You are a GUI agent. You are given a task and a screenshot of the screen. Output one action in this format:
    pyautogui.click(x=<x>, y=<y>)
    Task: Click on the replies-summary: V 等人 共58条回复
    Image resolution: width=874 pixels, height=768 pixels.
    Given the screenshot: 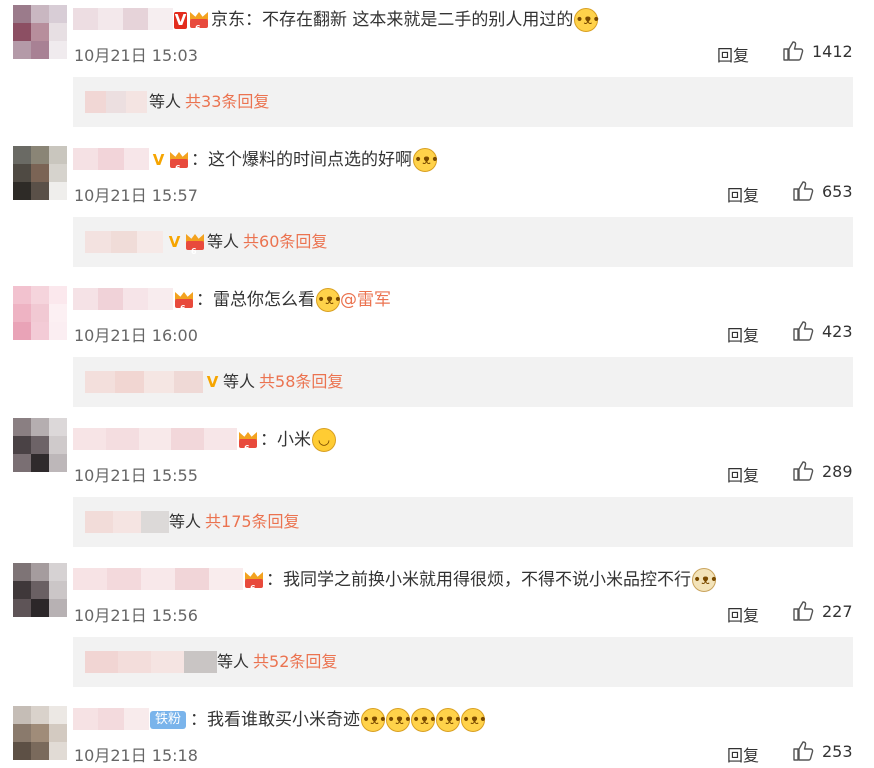 What is the action you would take?
    pyautogui.click(x=463, y=382)
    